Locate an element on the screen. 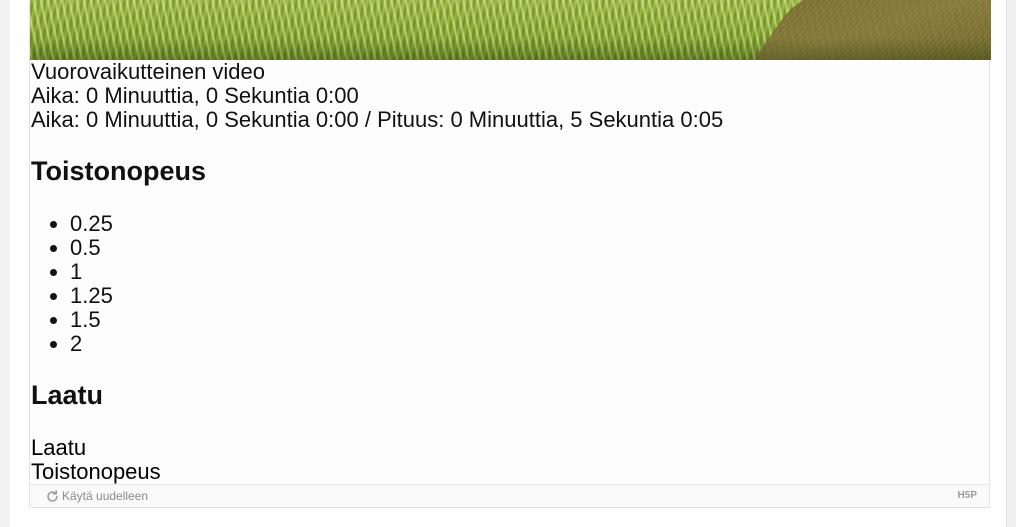 This screenshot has height=527, width=1016. window-scrollbar-edge is located at coordinates (1011, 263).